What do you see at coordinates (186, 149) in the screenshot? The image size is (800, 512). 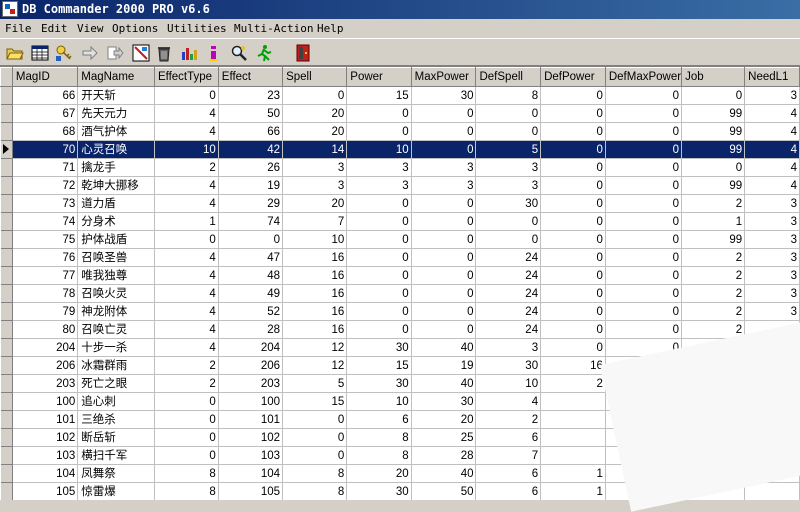 I see `cell-effecttype: 10` at bounding box center [186, 149].